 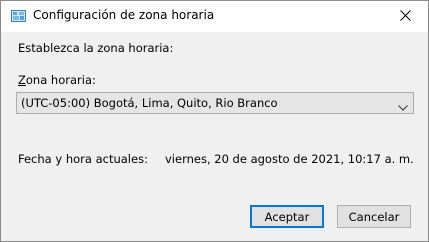 What do you see at coordinates (124, 15) in the screenshot?
I see `window-title: Configuración de zona horaria` at bounding box center [124, 15].